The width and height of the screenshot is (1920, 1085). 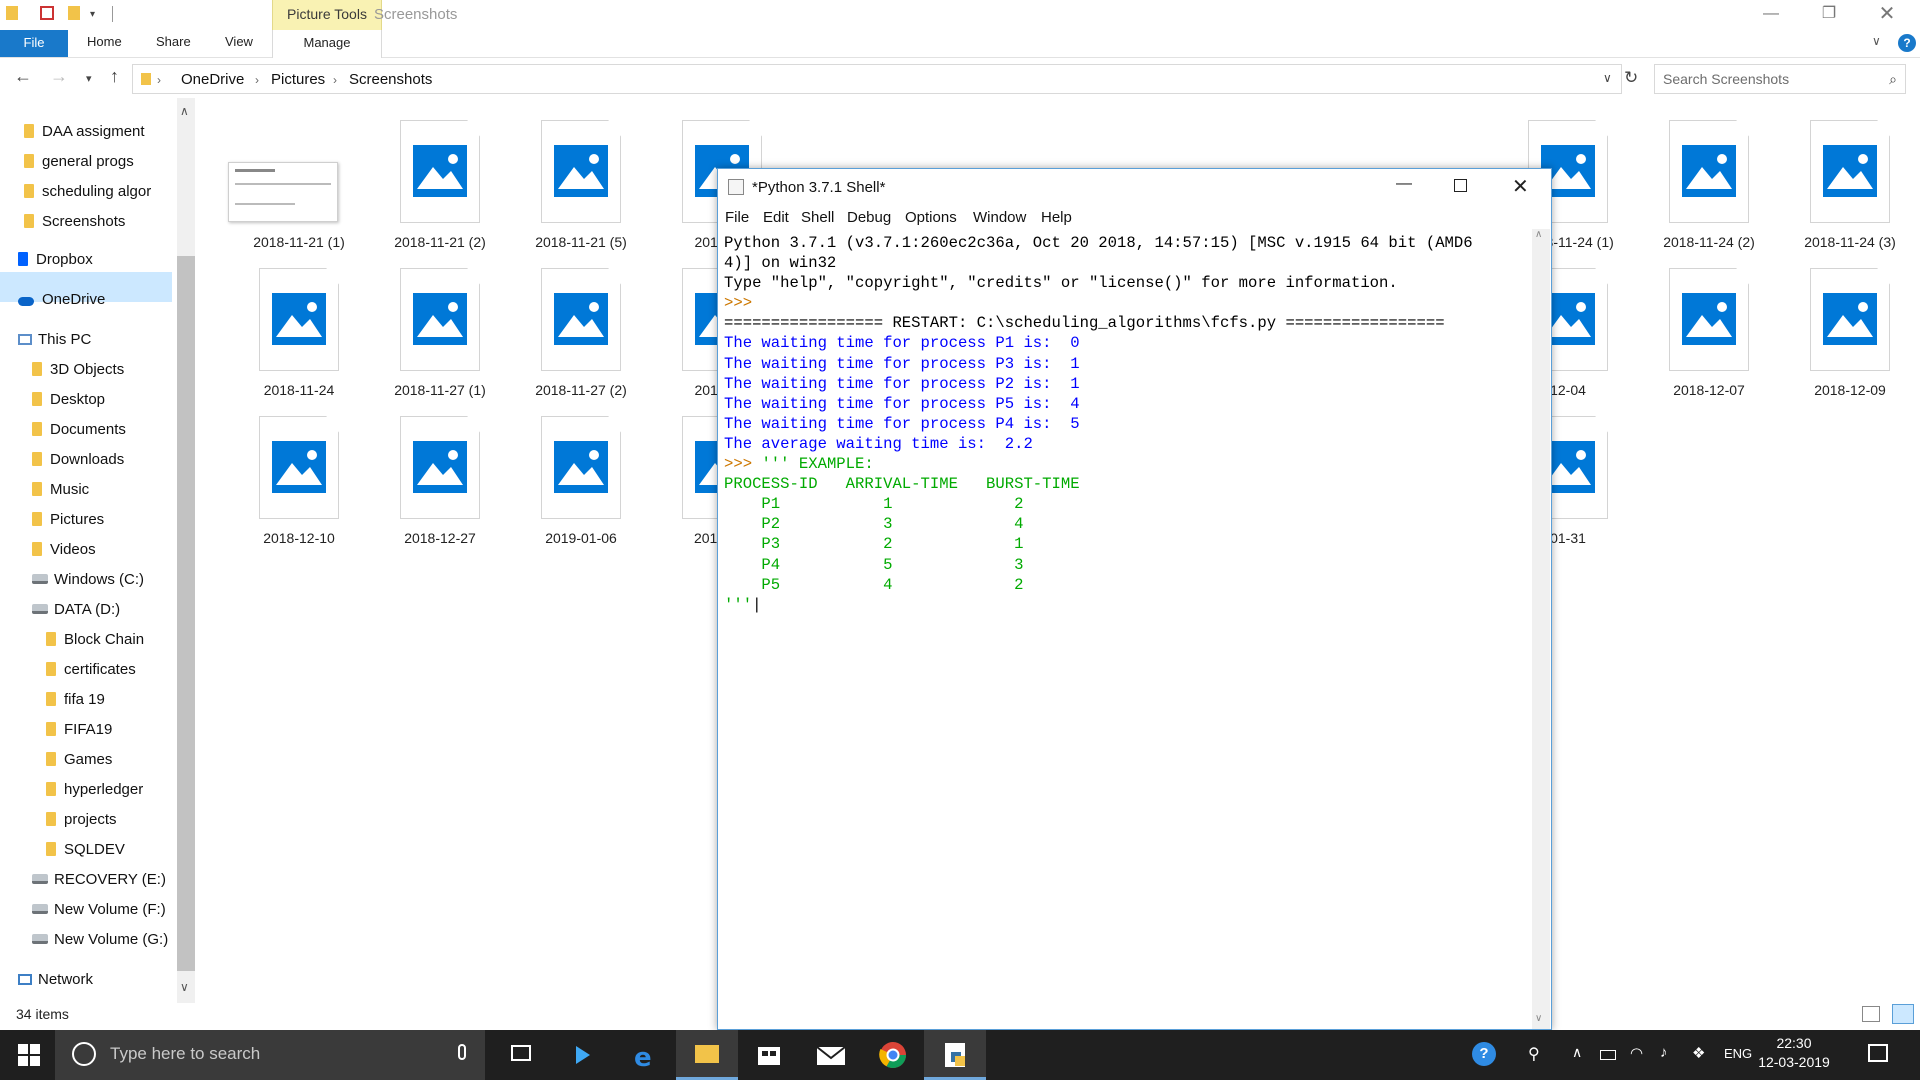 What do you see at coordinates (114, 76) in the screenshot?
I see `up-arrow-icon: ↑` at bounding box center [114, 76].